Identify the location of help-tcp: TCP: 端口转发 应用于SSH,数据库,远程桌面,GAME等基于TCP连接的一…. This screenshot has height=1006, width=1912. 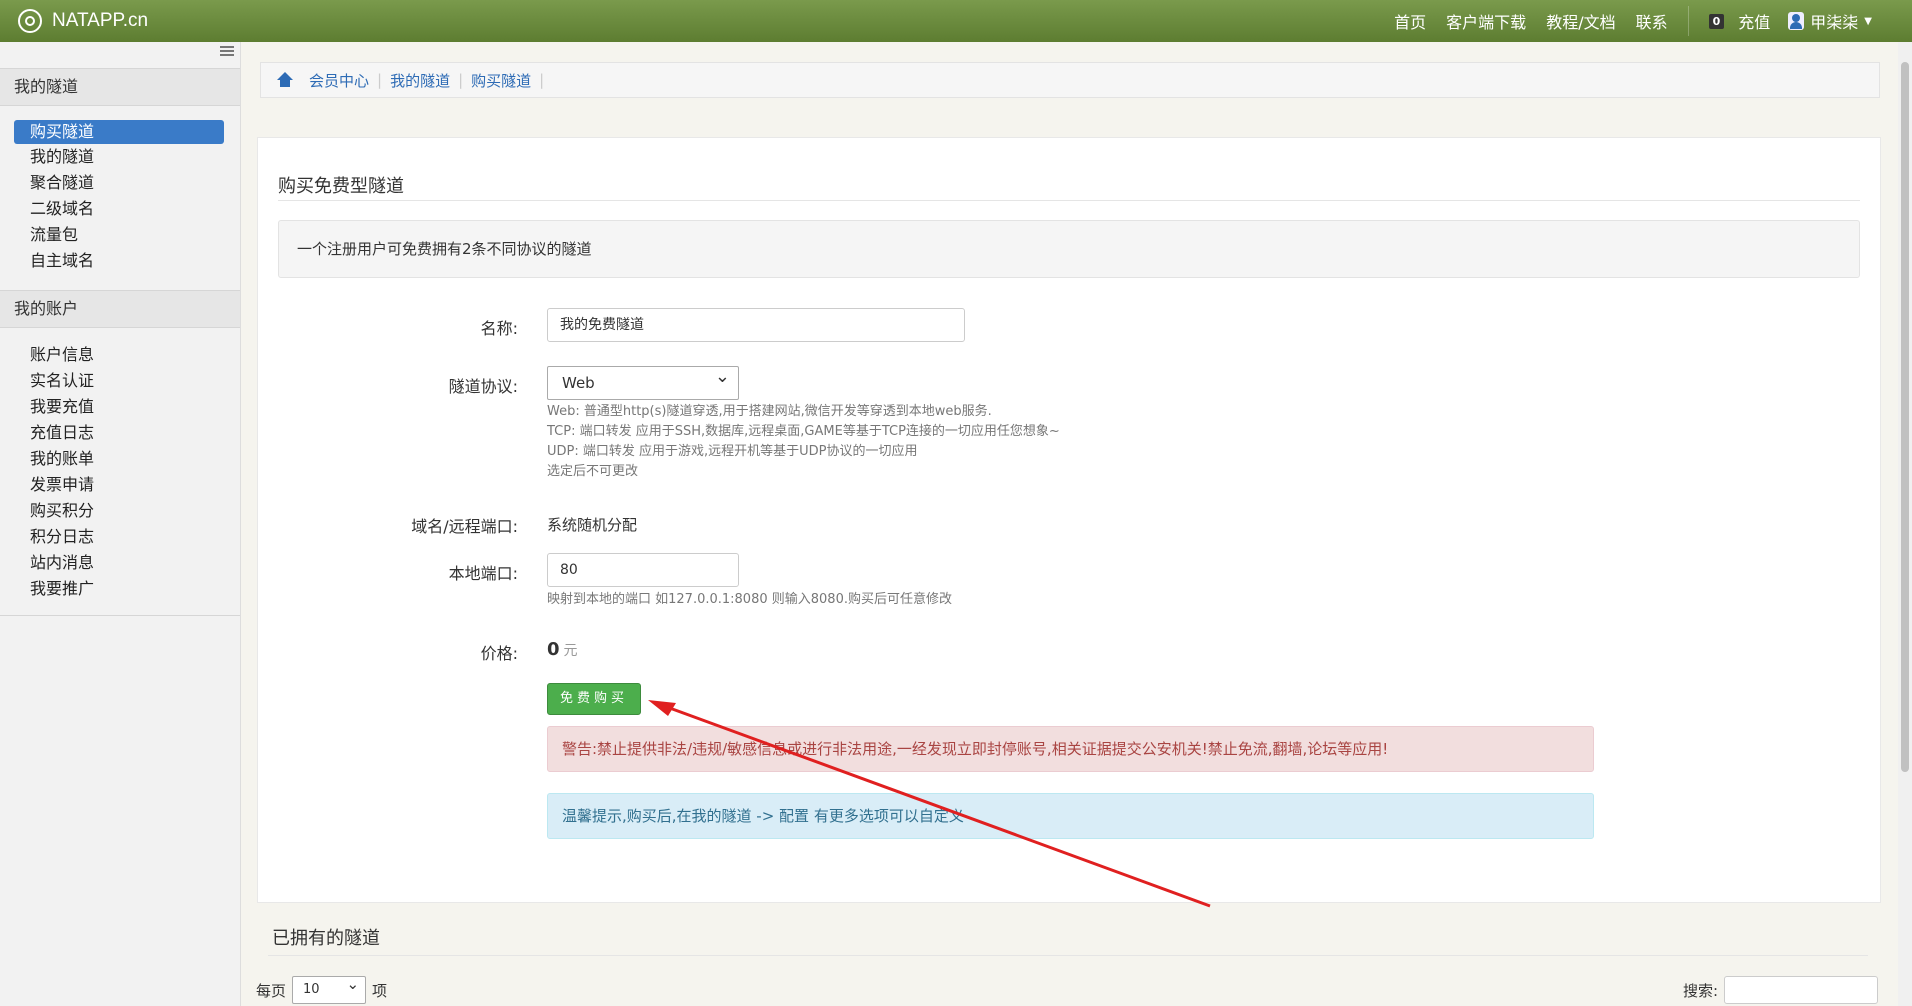
(803, 431).